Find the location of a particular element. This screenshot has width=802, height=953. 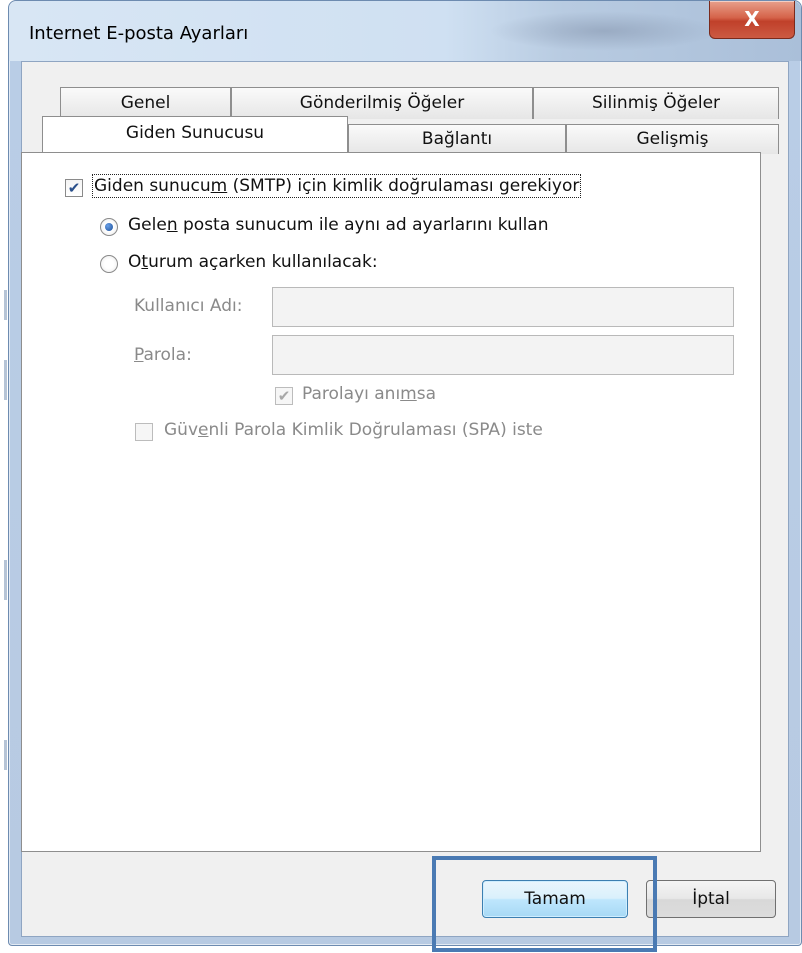

logon-with-label: Oturum açarken kullanılacak: is located at coordinates (253, 262).